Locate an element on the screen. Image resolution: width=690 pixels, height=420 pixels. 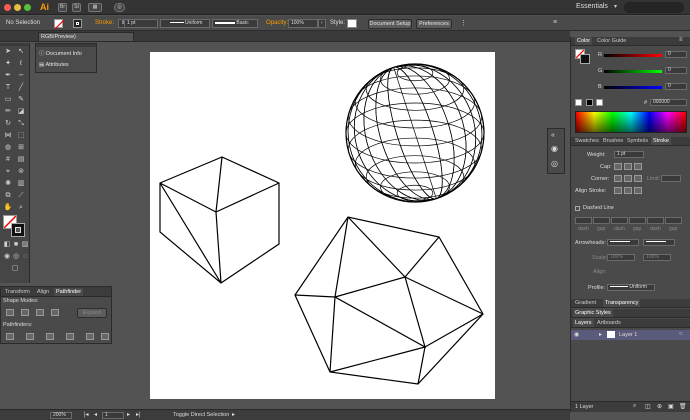
fill-swatch is located at coordinates (59, 24).